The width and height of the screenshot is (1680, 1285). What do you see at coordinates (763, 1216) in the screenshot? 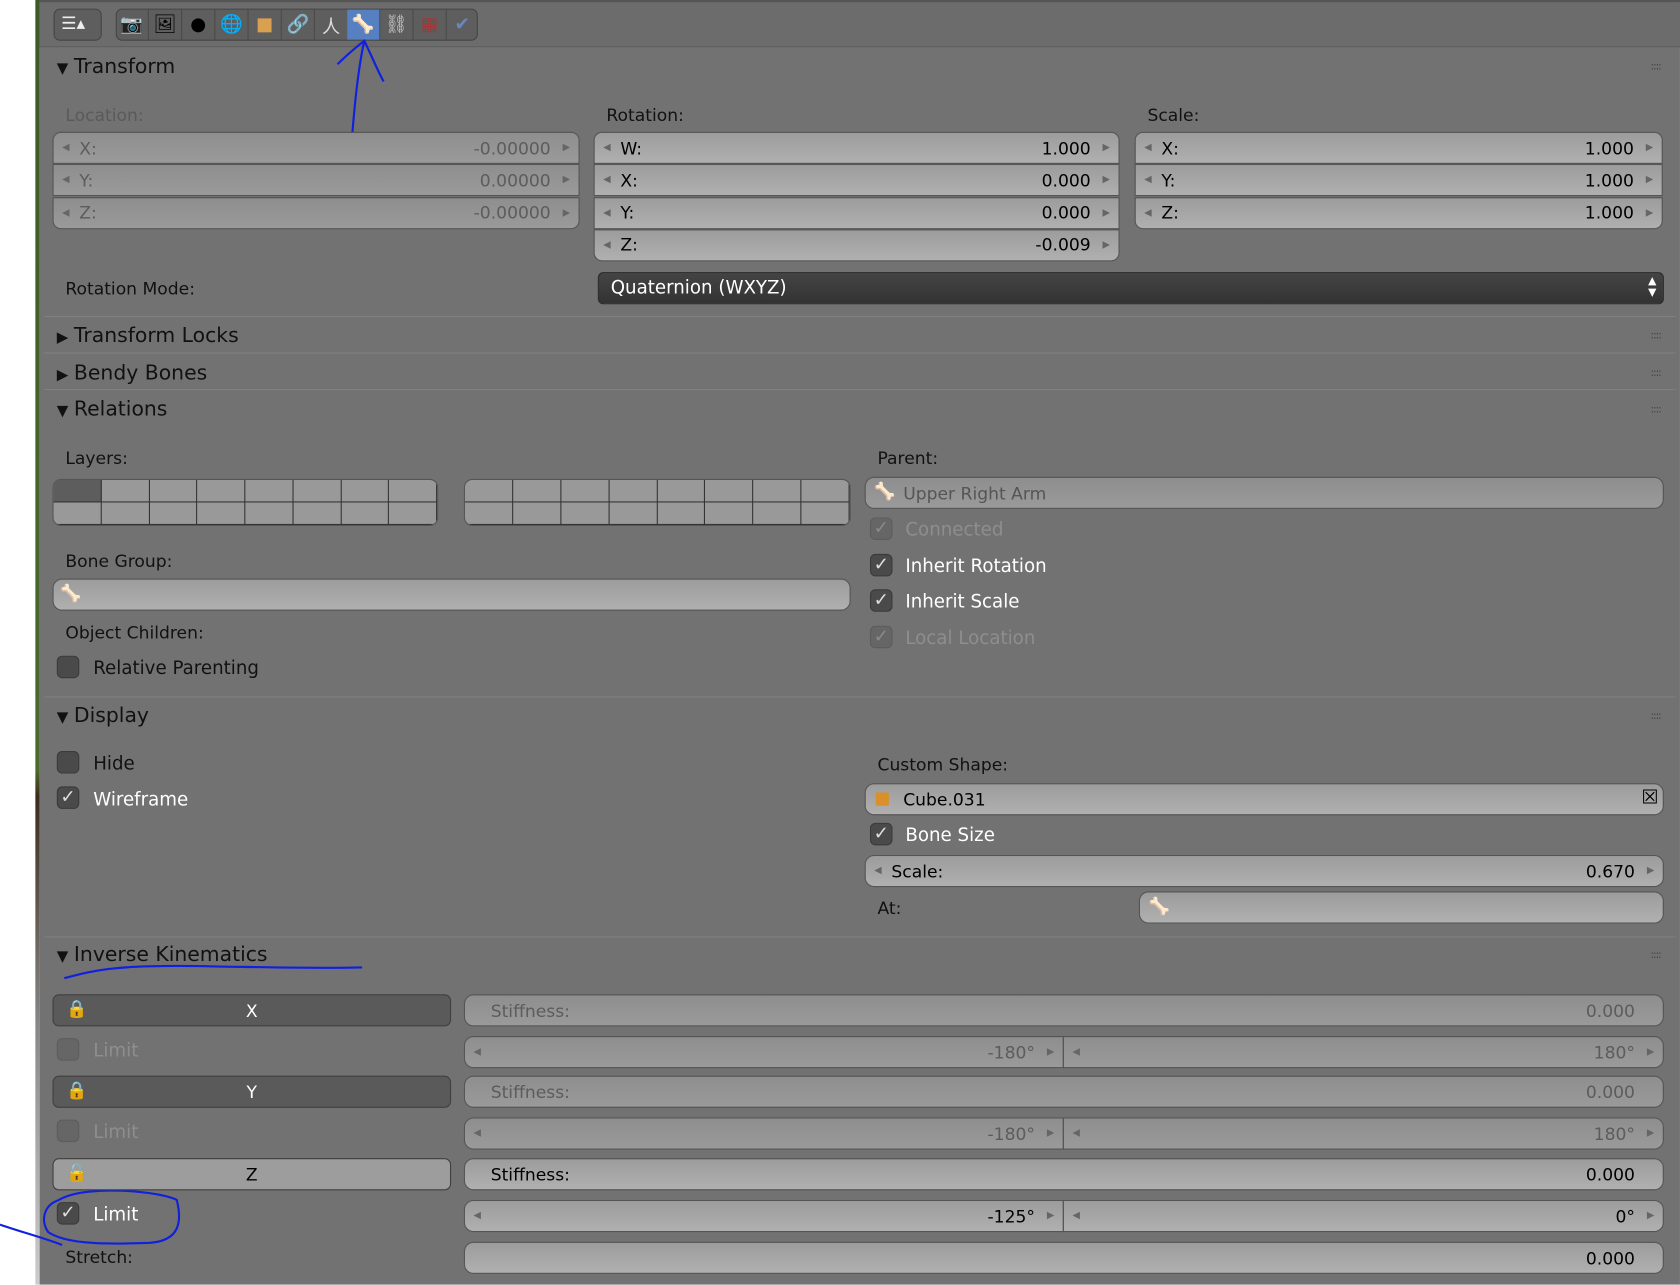
I see `ik-z-min-field: ◀ -125° ▶` at bounding box center [763, 1216].